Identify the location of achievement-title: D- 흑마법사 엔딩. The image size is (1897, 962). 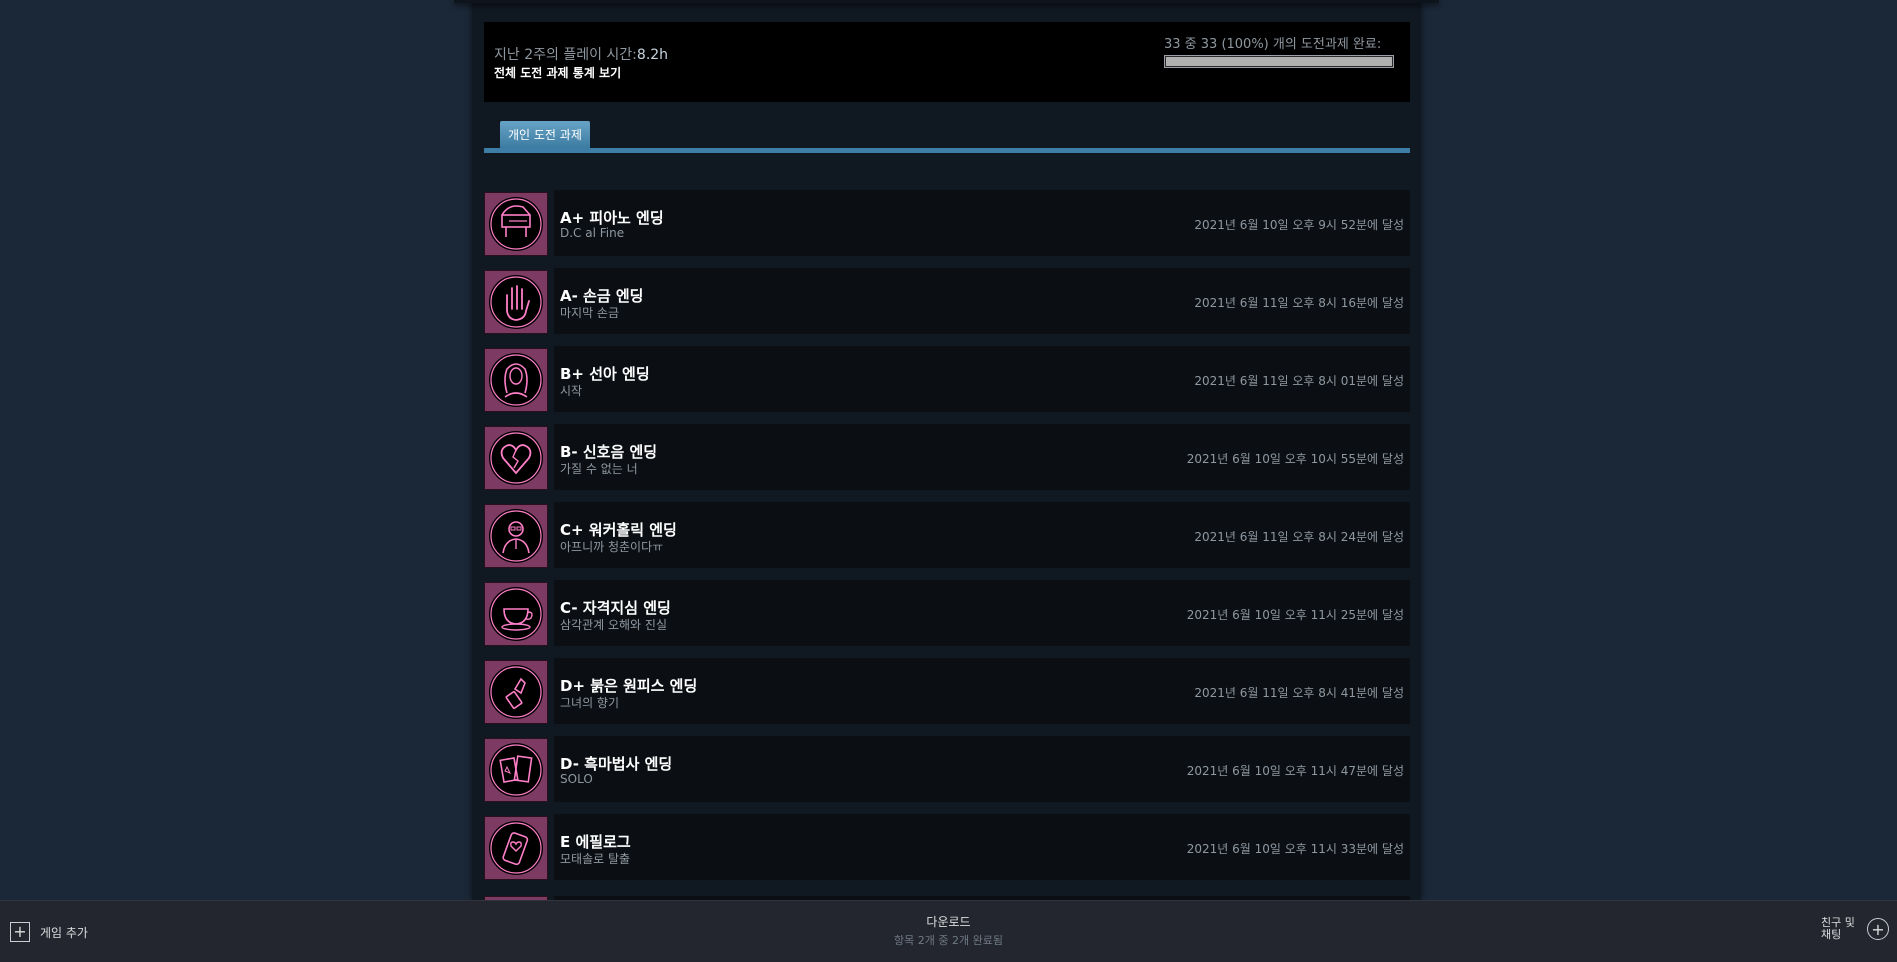
(616, 764).